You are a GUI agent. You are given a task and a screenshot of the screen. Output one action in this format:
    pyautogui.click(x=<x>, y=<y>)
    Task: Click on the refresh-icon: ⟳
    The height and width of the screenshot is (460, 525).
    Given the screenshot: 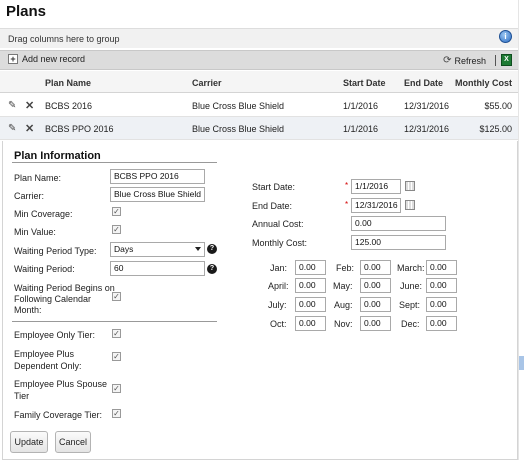 What is the action you would take?
    pyautogui.click(x=447, y=60)
    